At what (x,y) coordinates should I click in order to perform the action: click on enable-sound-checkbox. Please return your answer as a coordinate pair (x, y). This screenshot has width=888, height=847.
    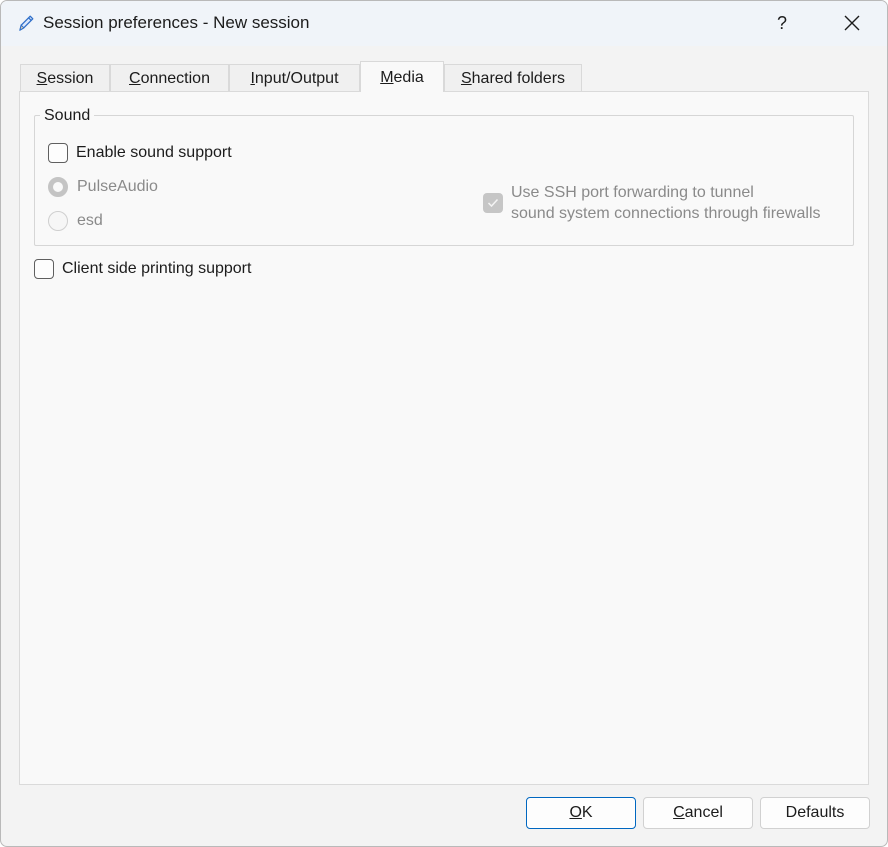
    Looking at the image, I should click on (58, 153).